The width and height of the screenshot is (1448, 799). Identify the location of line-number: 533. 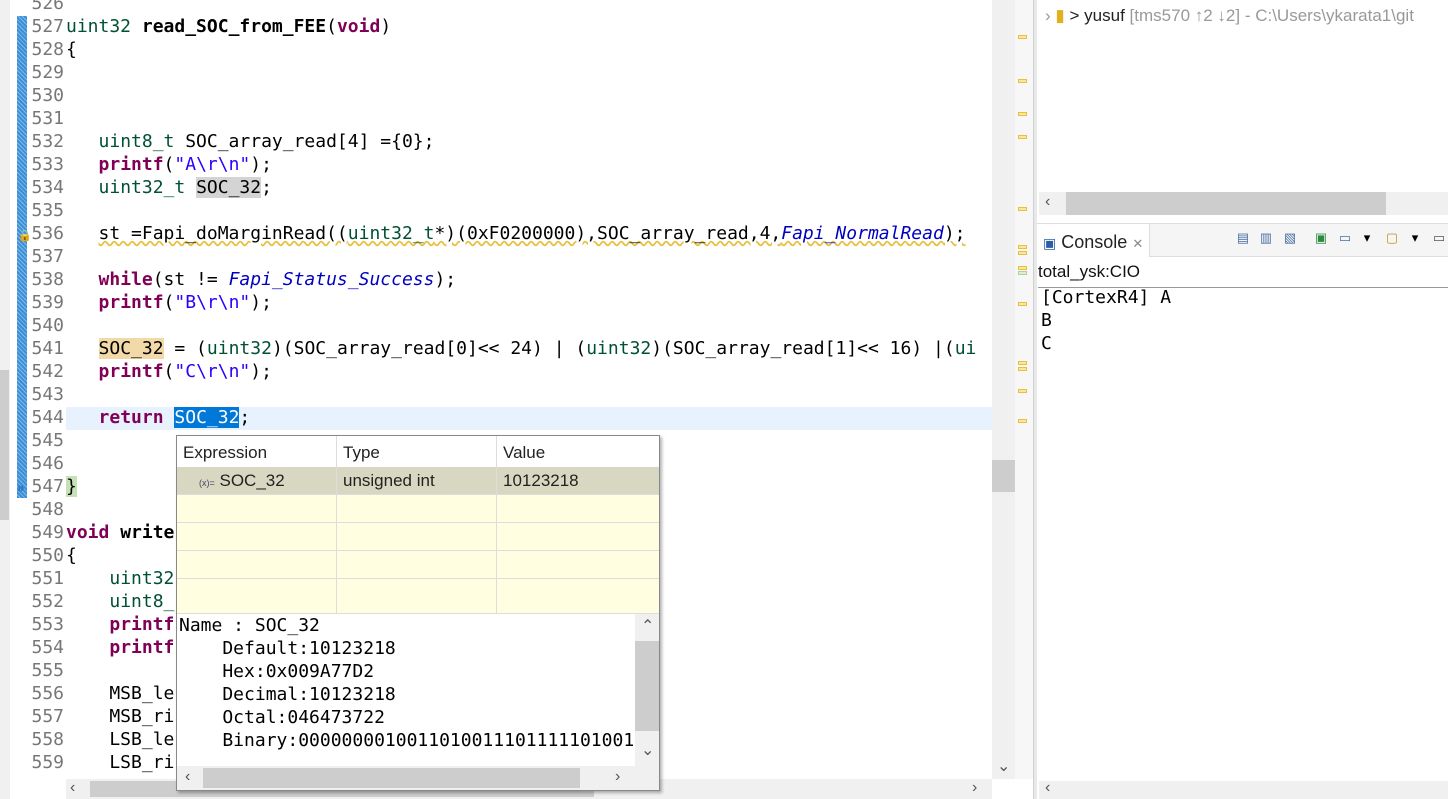
(47, 164).